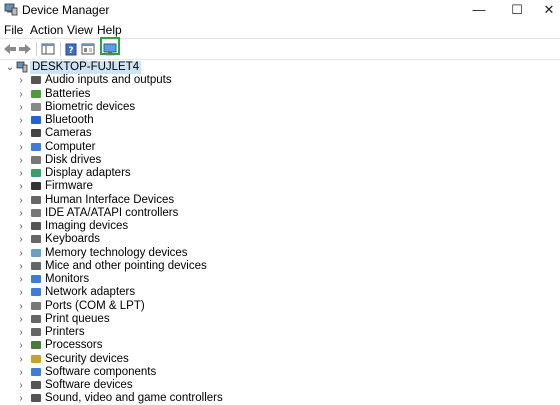 The image size is (560, 405). What do you see at coordinates (280, 160) in the screenshot?
I see `tree-item: › Disk drives` at bounding box center [280, 160].